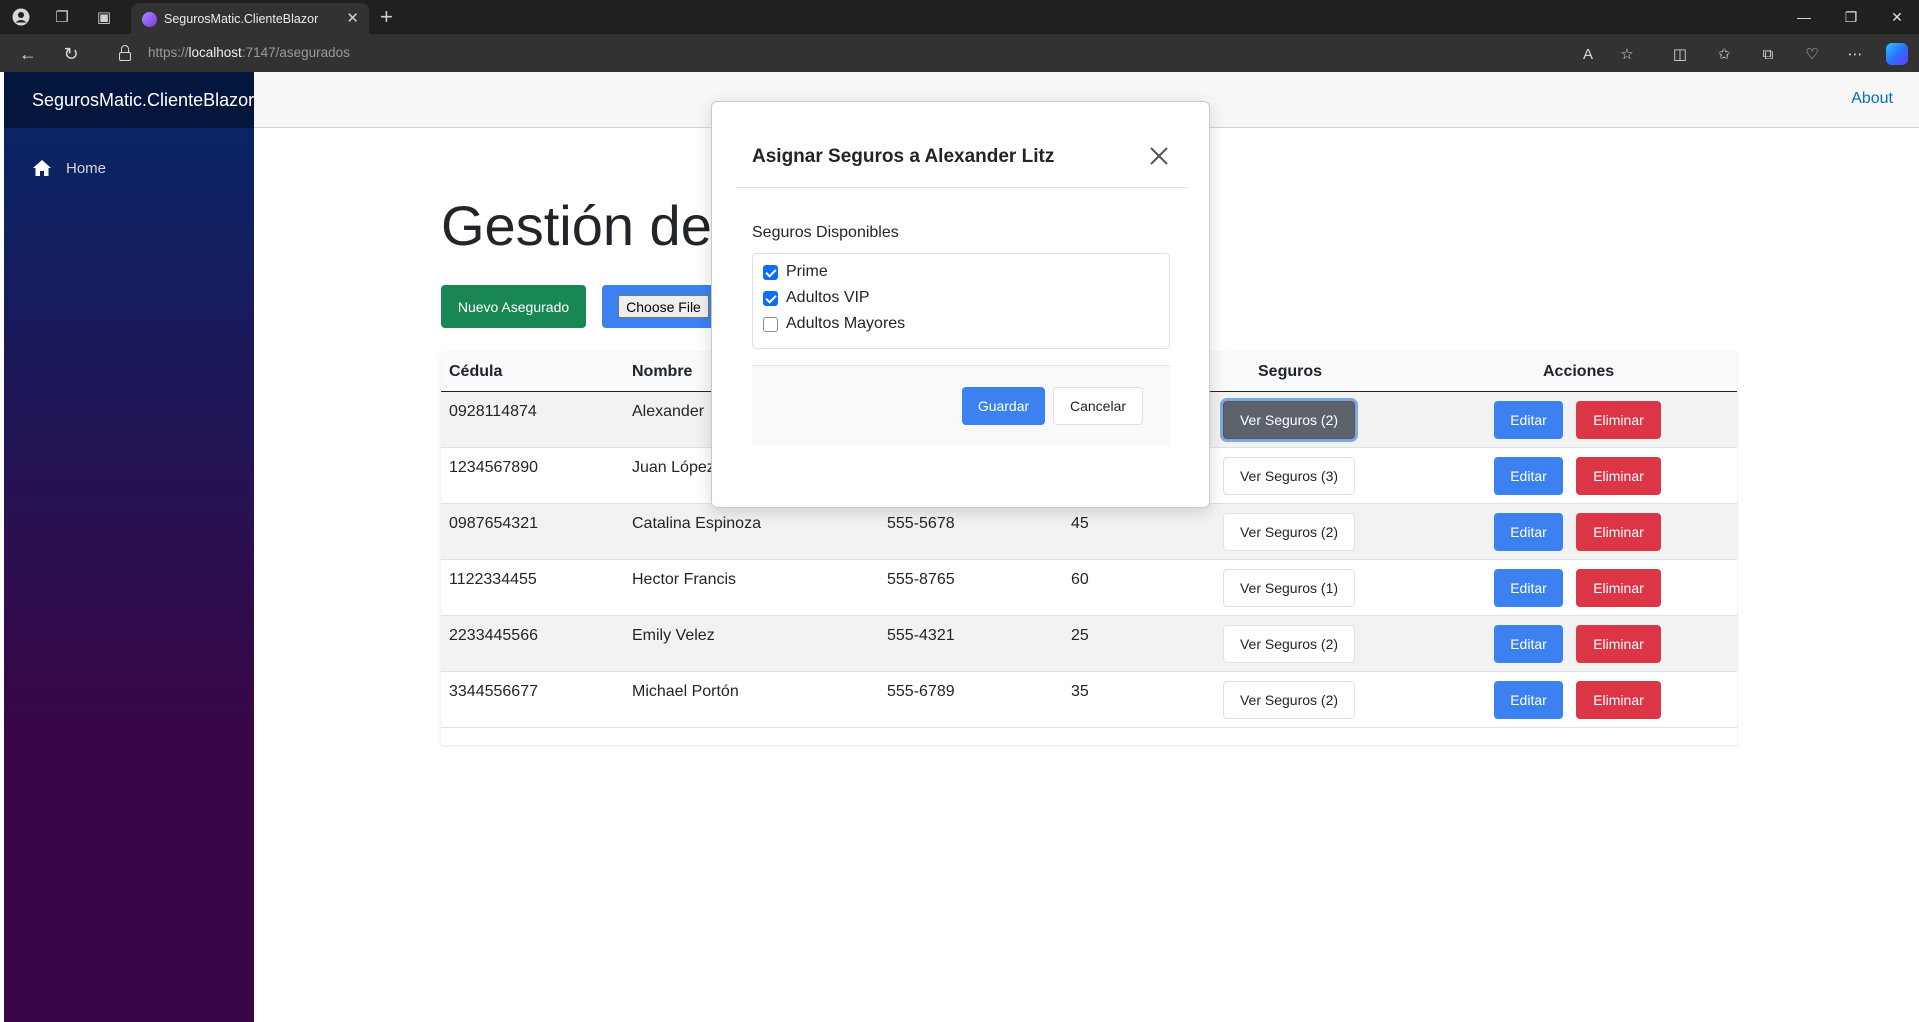 Image resolution: width=1919 pixels, height=1022 pixels. Describe the element at coordinates (71, 54) in the screenshot. I see `reload-icon: ↻` at that location.